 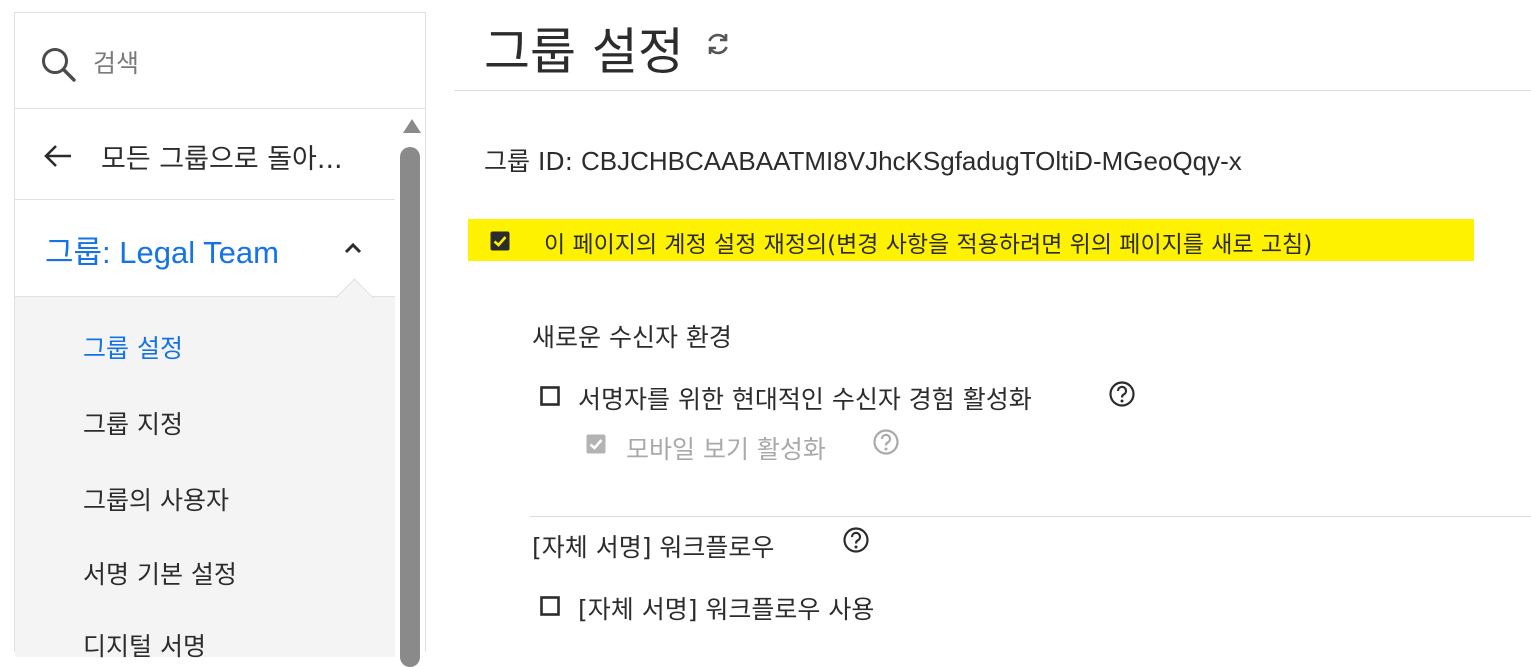 I want to click on modern-experience-label: 서명자를 위한 현대적인 수신자 경험 활성화, so click(x=805, y=399).